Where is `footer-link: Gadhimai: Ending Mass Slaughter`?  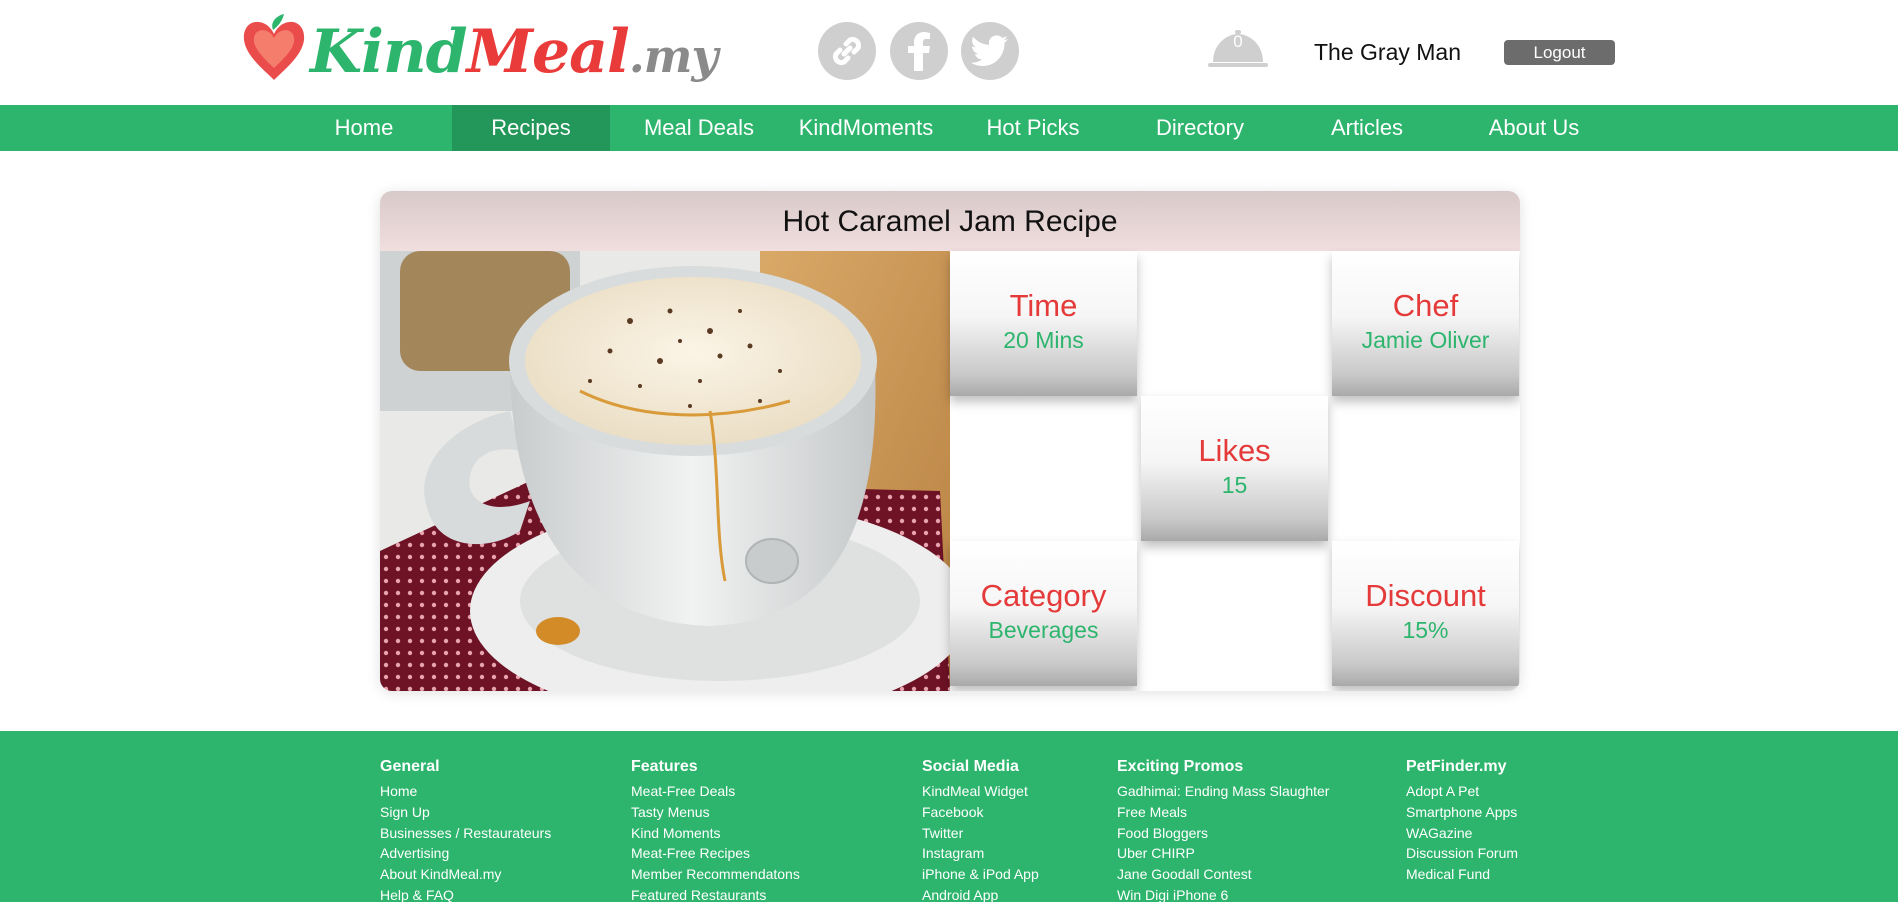 footer-link: Gadhimai: Ending Mass Slaughter is located at coordinates (1223, 791).